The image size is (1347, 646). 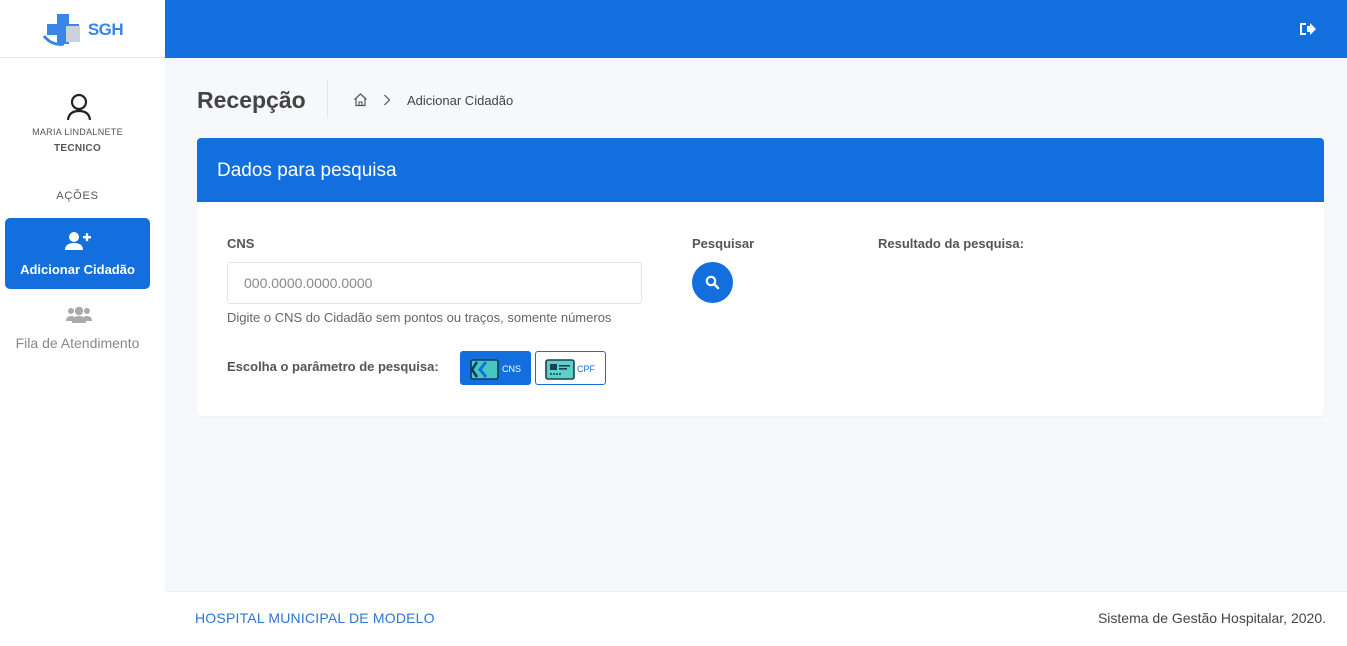 I want to click on users-icon, so click(x=79, y=314).